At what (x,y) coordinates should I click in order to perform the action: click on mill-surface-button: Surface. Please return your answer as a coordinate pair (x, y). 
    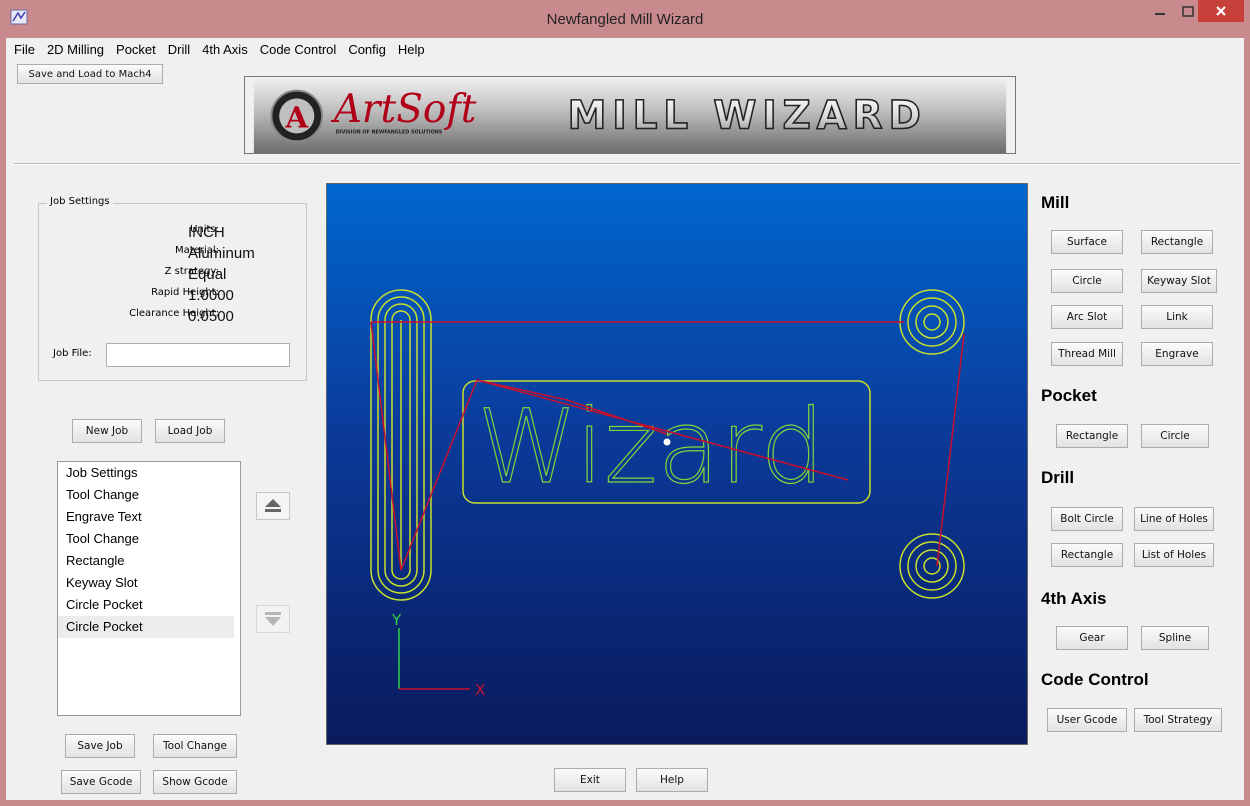
    Looking at the image, I should click on (1087, 242).